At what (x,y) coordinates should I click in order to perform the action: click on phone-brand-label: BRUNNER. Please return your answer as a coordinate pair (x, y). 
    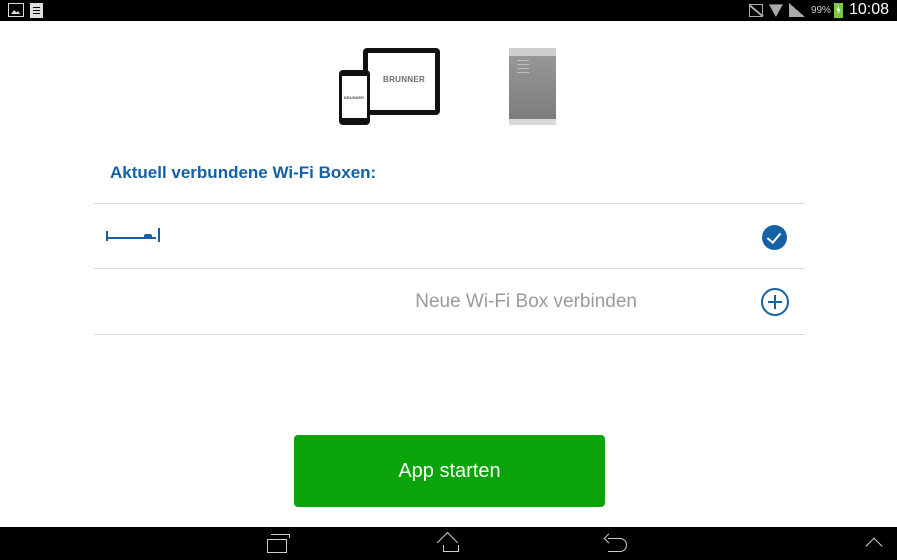
    Looking at the image, I should click on (354, 97).